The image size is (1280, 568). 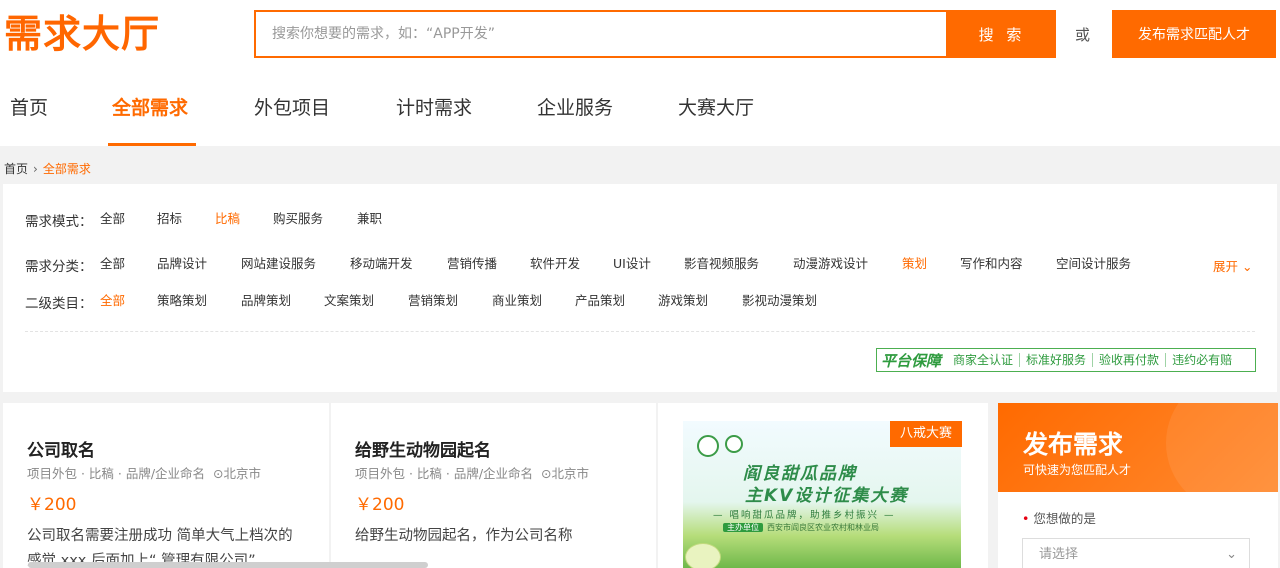 I want to click on poster-slogan: — 唱响甜瓜品牌，助推乡村振兴 —, so click(x=804, y=515).